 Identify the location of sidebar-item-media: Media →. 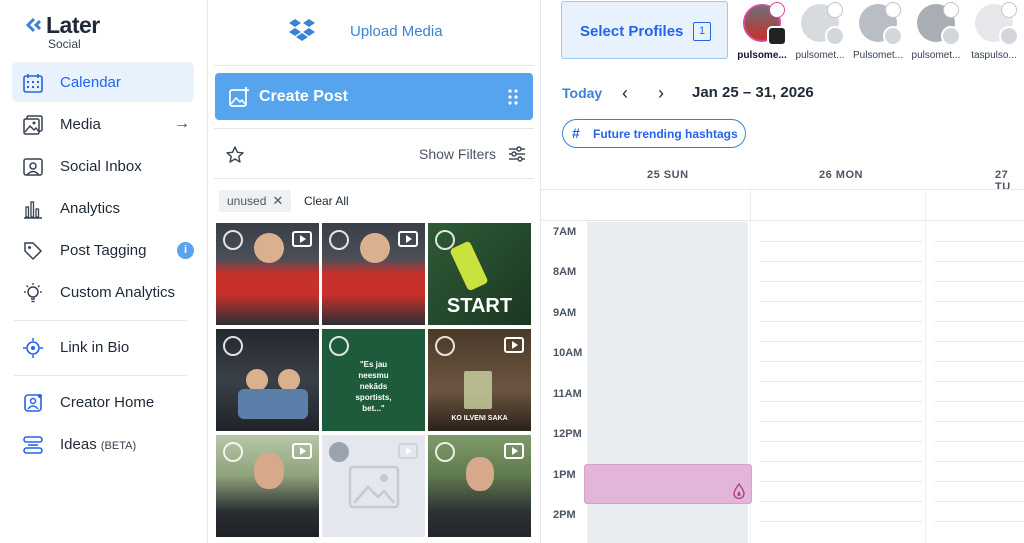
(103, 124).